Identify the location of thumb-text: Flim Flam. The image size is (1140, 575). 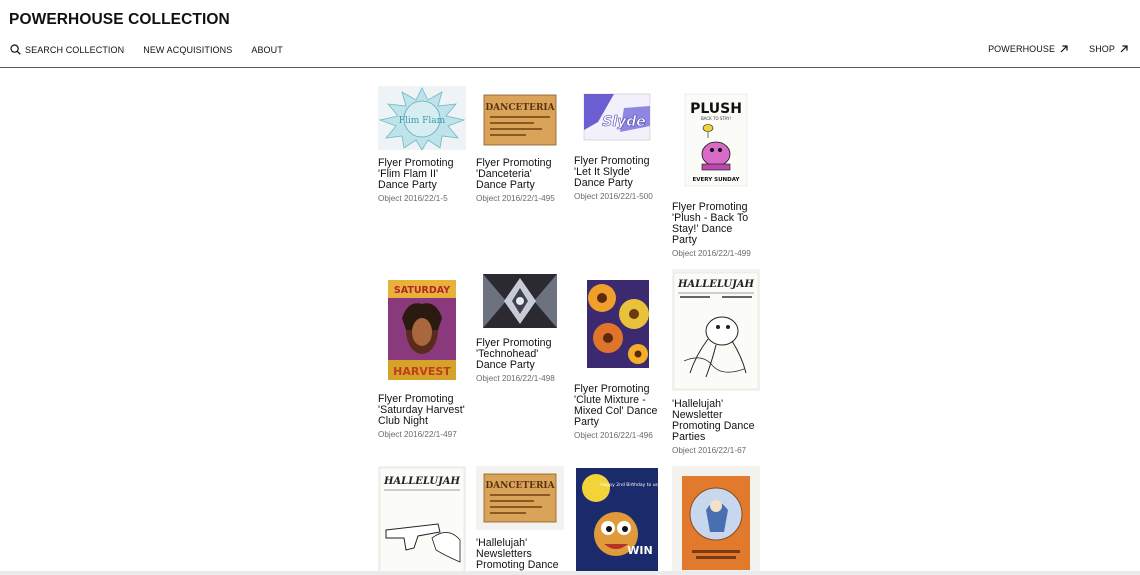
(422, 121).